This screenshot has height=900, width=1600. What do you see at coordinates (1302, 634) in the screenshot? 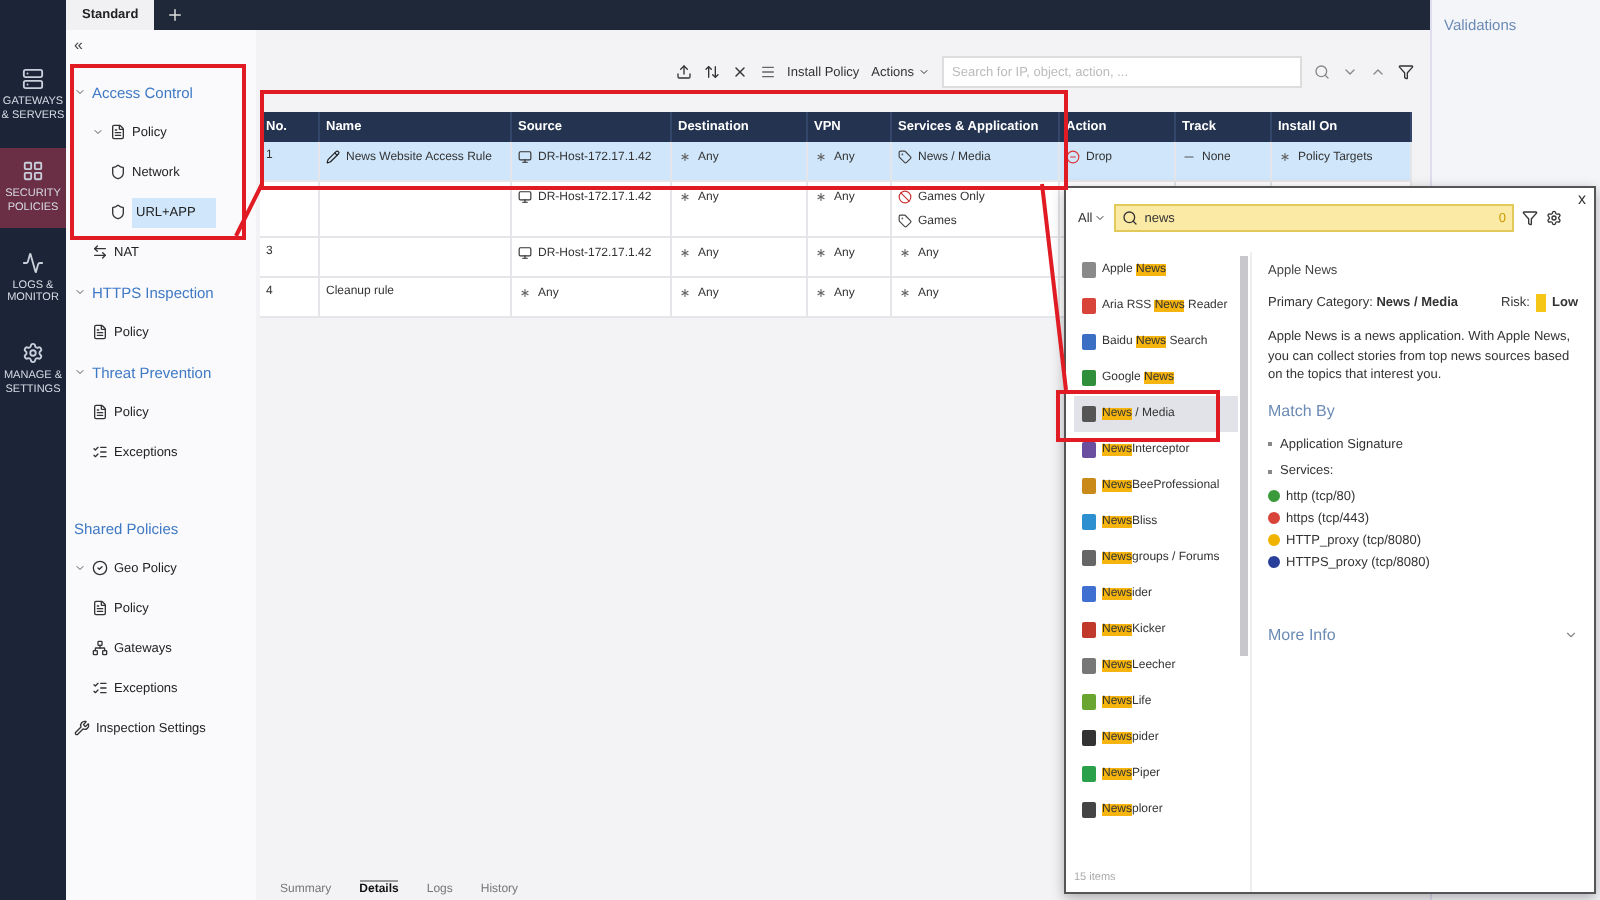
I see `more-info-link: More Info` at bounding box center [1302, 634].